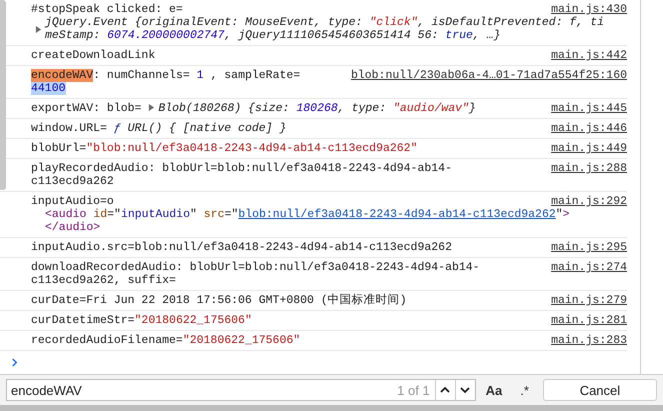 The height and width of the screenshot is (411, 663). I want to click on log-text: c113ecd9a262, so click(72, 181).